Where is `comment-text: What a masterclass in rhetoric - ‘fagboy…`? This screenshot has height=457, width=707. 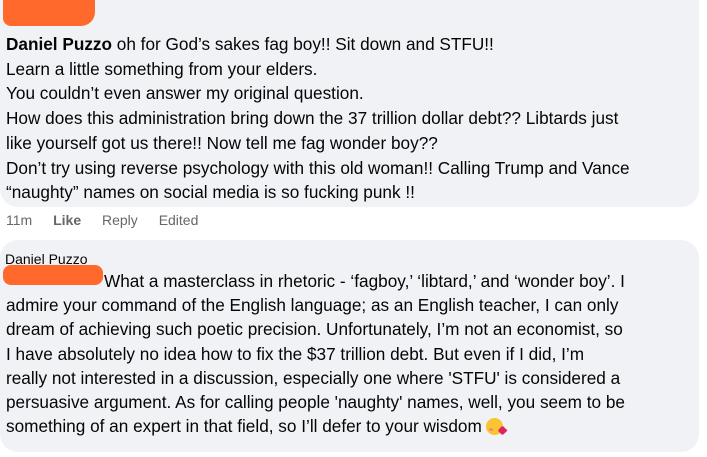
comment-text: What a masterclass in rhetoric - ‘fagboy… is located at coordinates (364, 281).